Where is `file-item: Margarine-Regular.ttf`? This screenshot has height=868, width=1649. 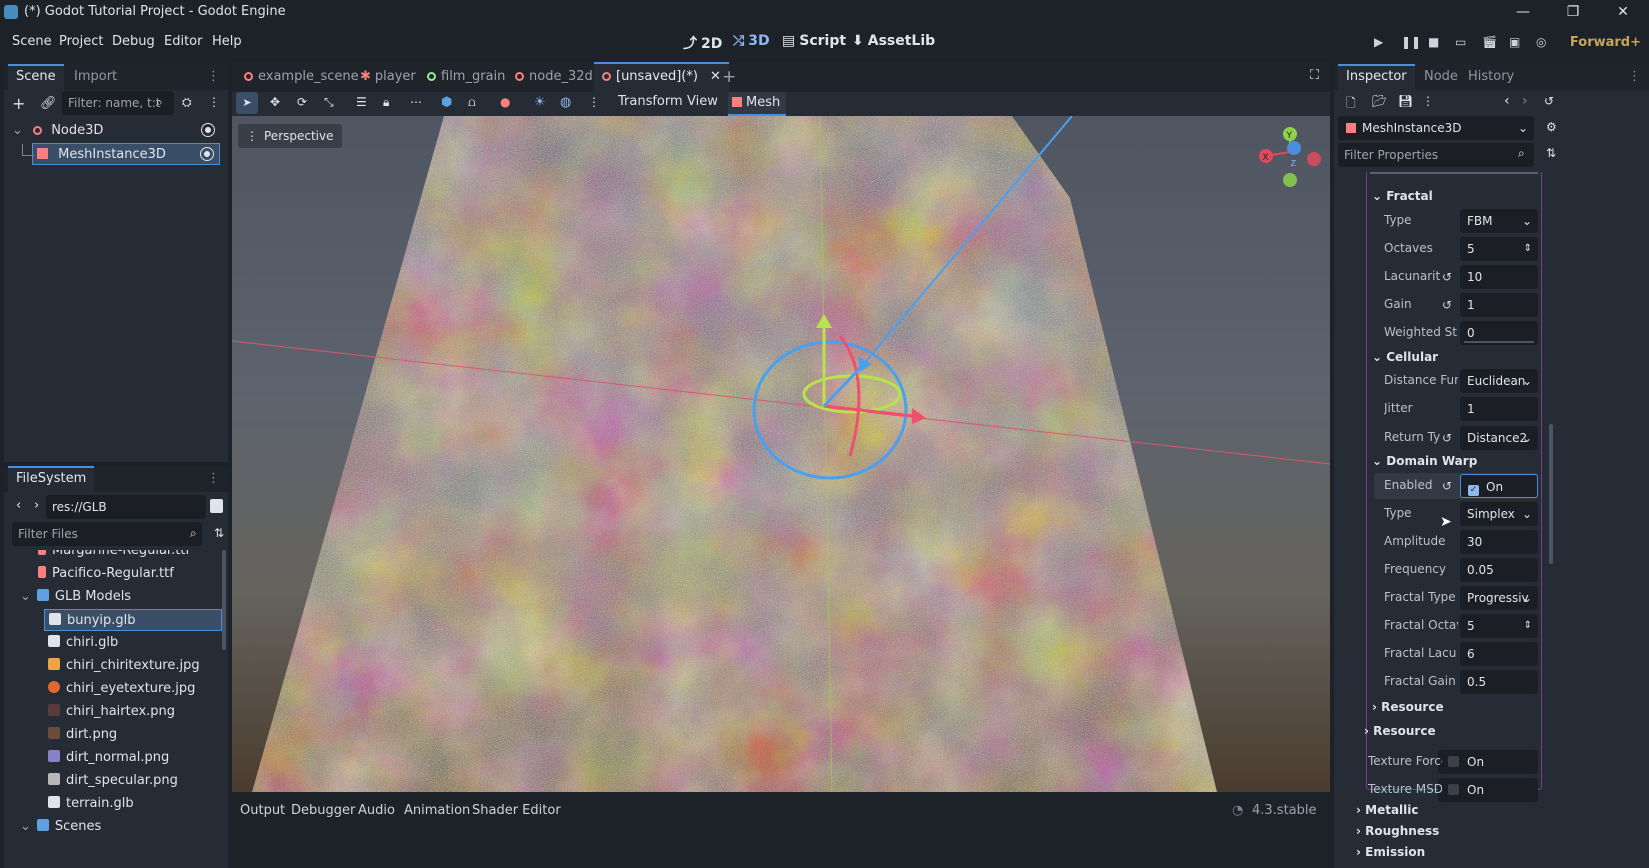
file-item: Margarine-Regular.ttf is located at coordinates (132, 556).